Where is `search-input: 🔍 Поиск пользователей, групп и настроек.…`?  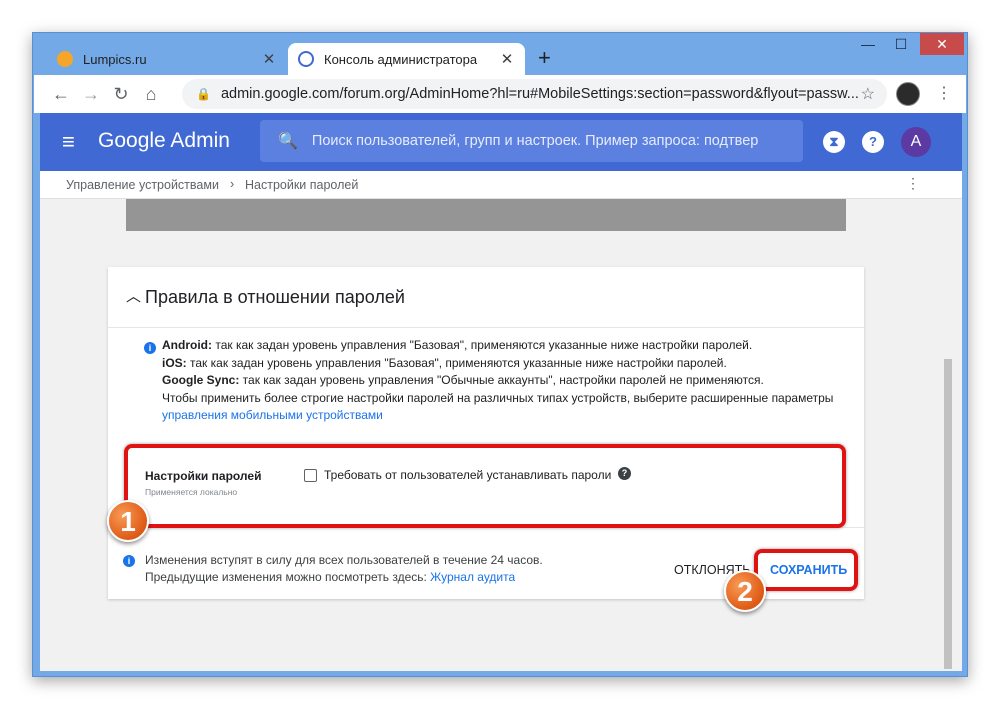 search-input: 🔍 Поиск пользователей, групп и настроек.… is located at coordinates (531, 141).